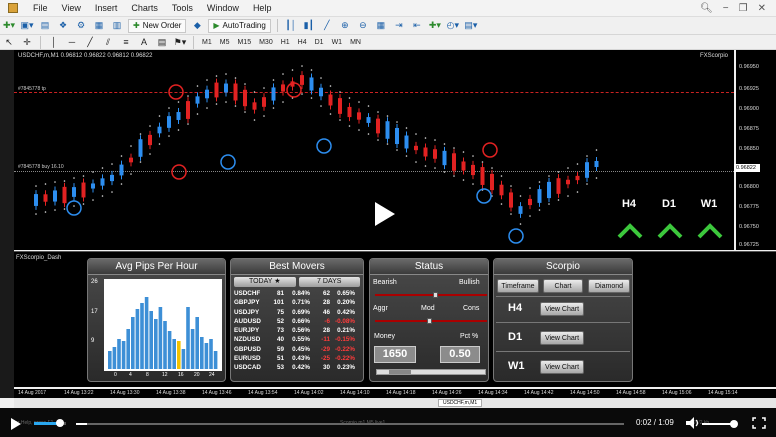  I want to click on timeframe-m15: M15, so click(244, 42).